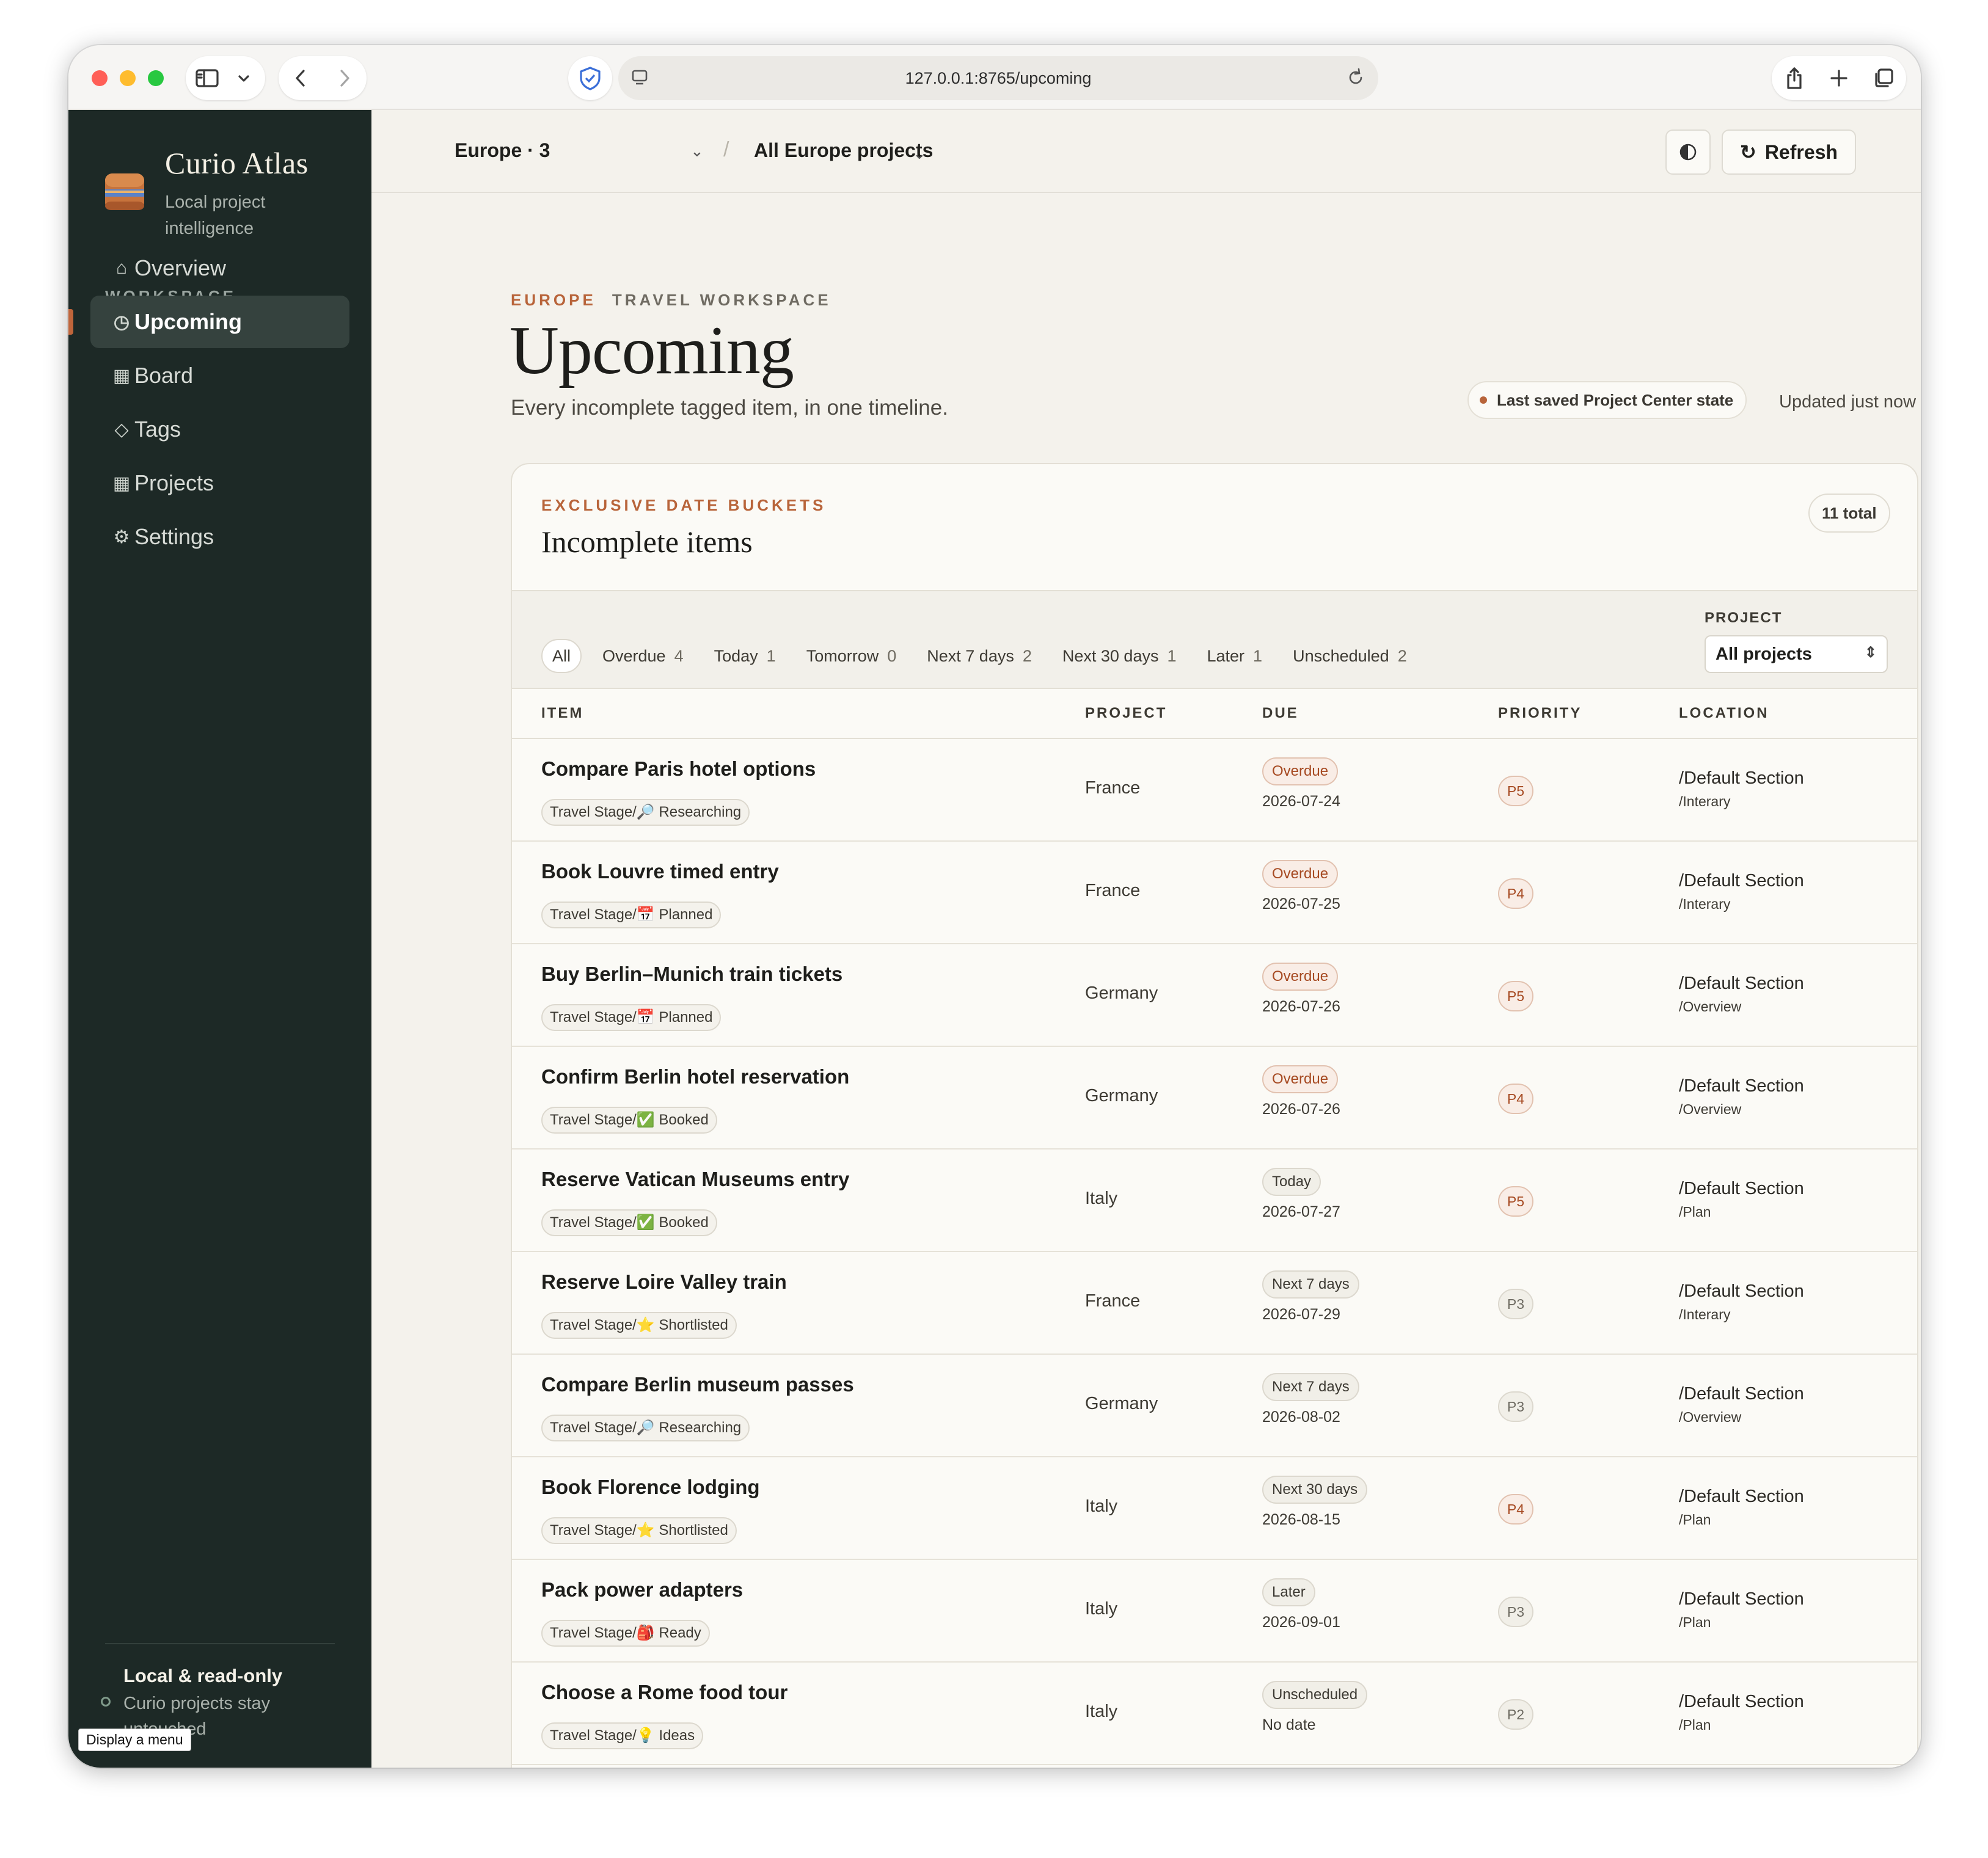 The image size is (1988, 1858). I want to click on due-cell: Next 7 days 2026-07-29, so click(1310, 1297).